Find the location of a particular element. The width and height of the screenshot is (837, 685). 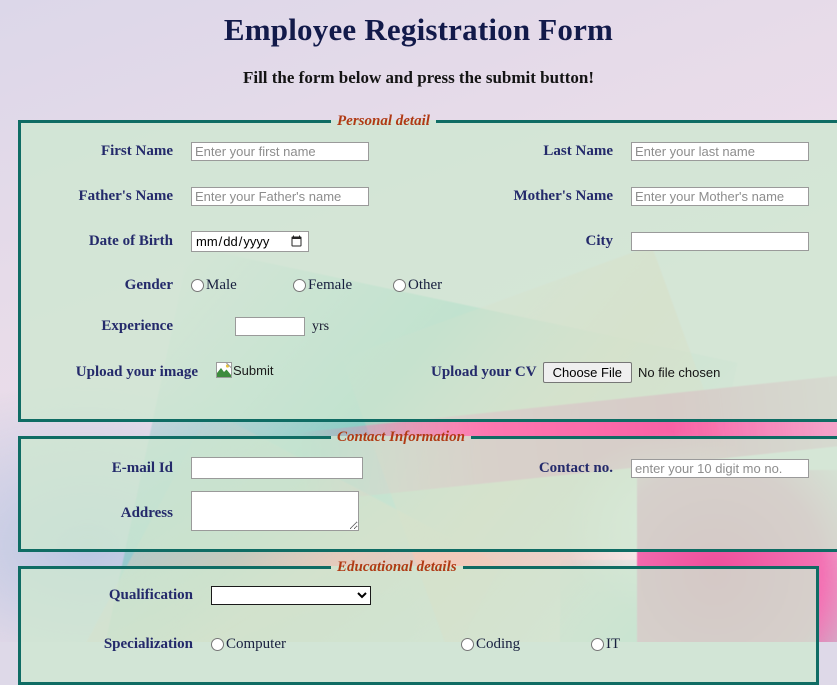

last-name-input is located at coordinates (720, 151).